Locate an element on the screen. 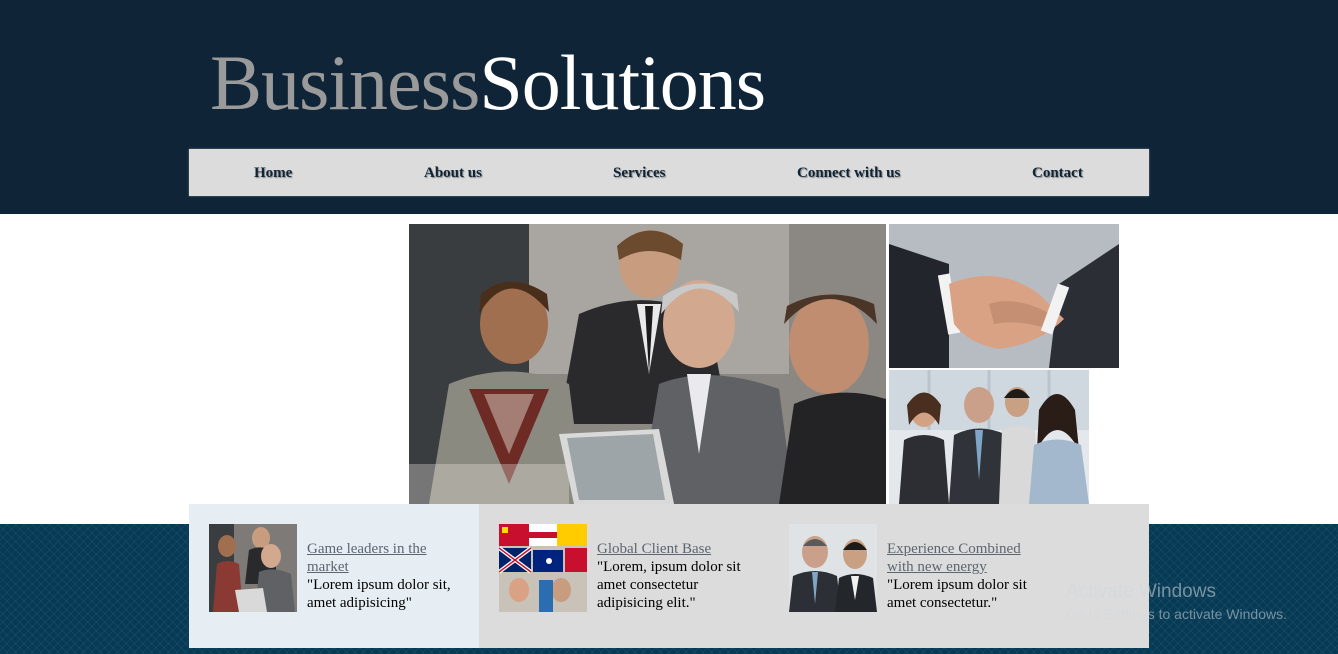  watermark-title: Activate Windows is located at coordinates (1141, 591).